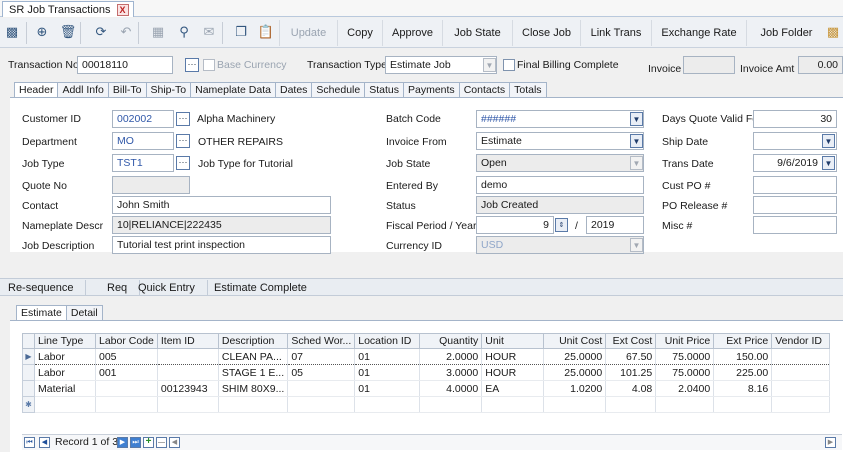 The width and height of the screenshot is (843, 452). I want to click on table-cell: 4.08, so click(631, 388).